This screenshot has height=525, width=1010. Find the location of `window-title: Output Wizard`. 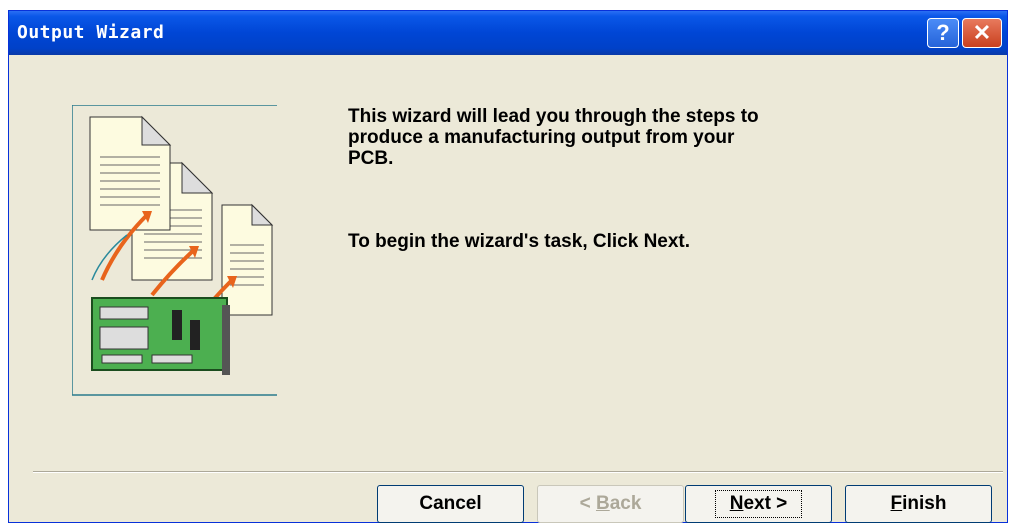

window-title: Output Wizard is located at coordinates (91, 32).